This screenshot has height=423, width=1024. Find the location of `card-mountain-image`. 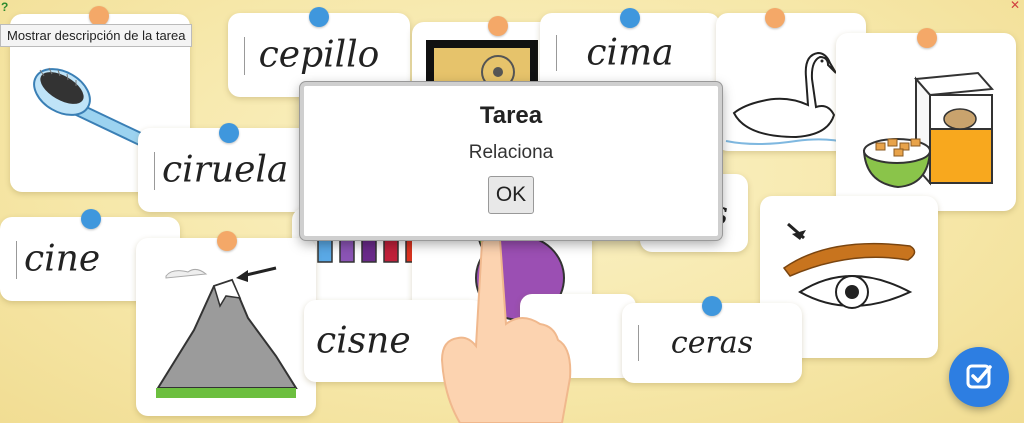

card-mountain-image is located at coordinates (226, 327).